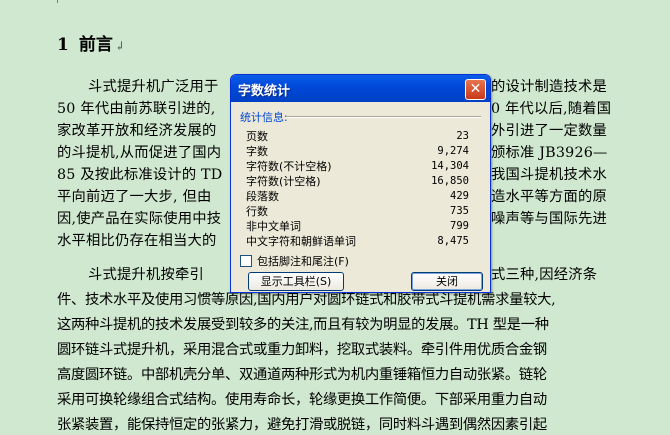  I want to click on text-line: 斗式提升机广泛用于, so click(153, 87).